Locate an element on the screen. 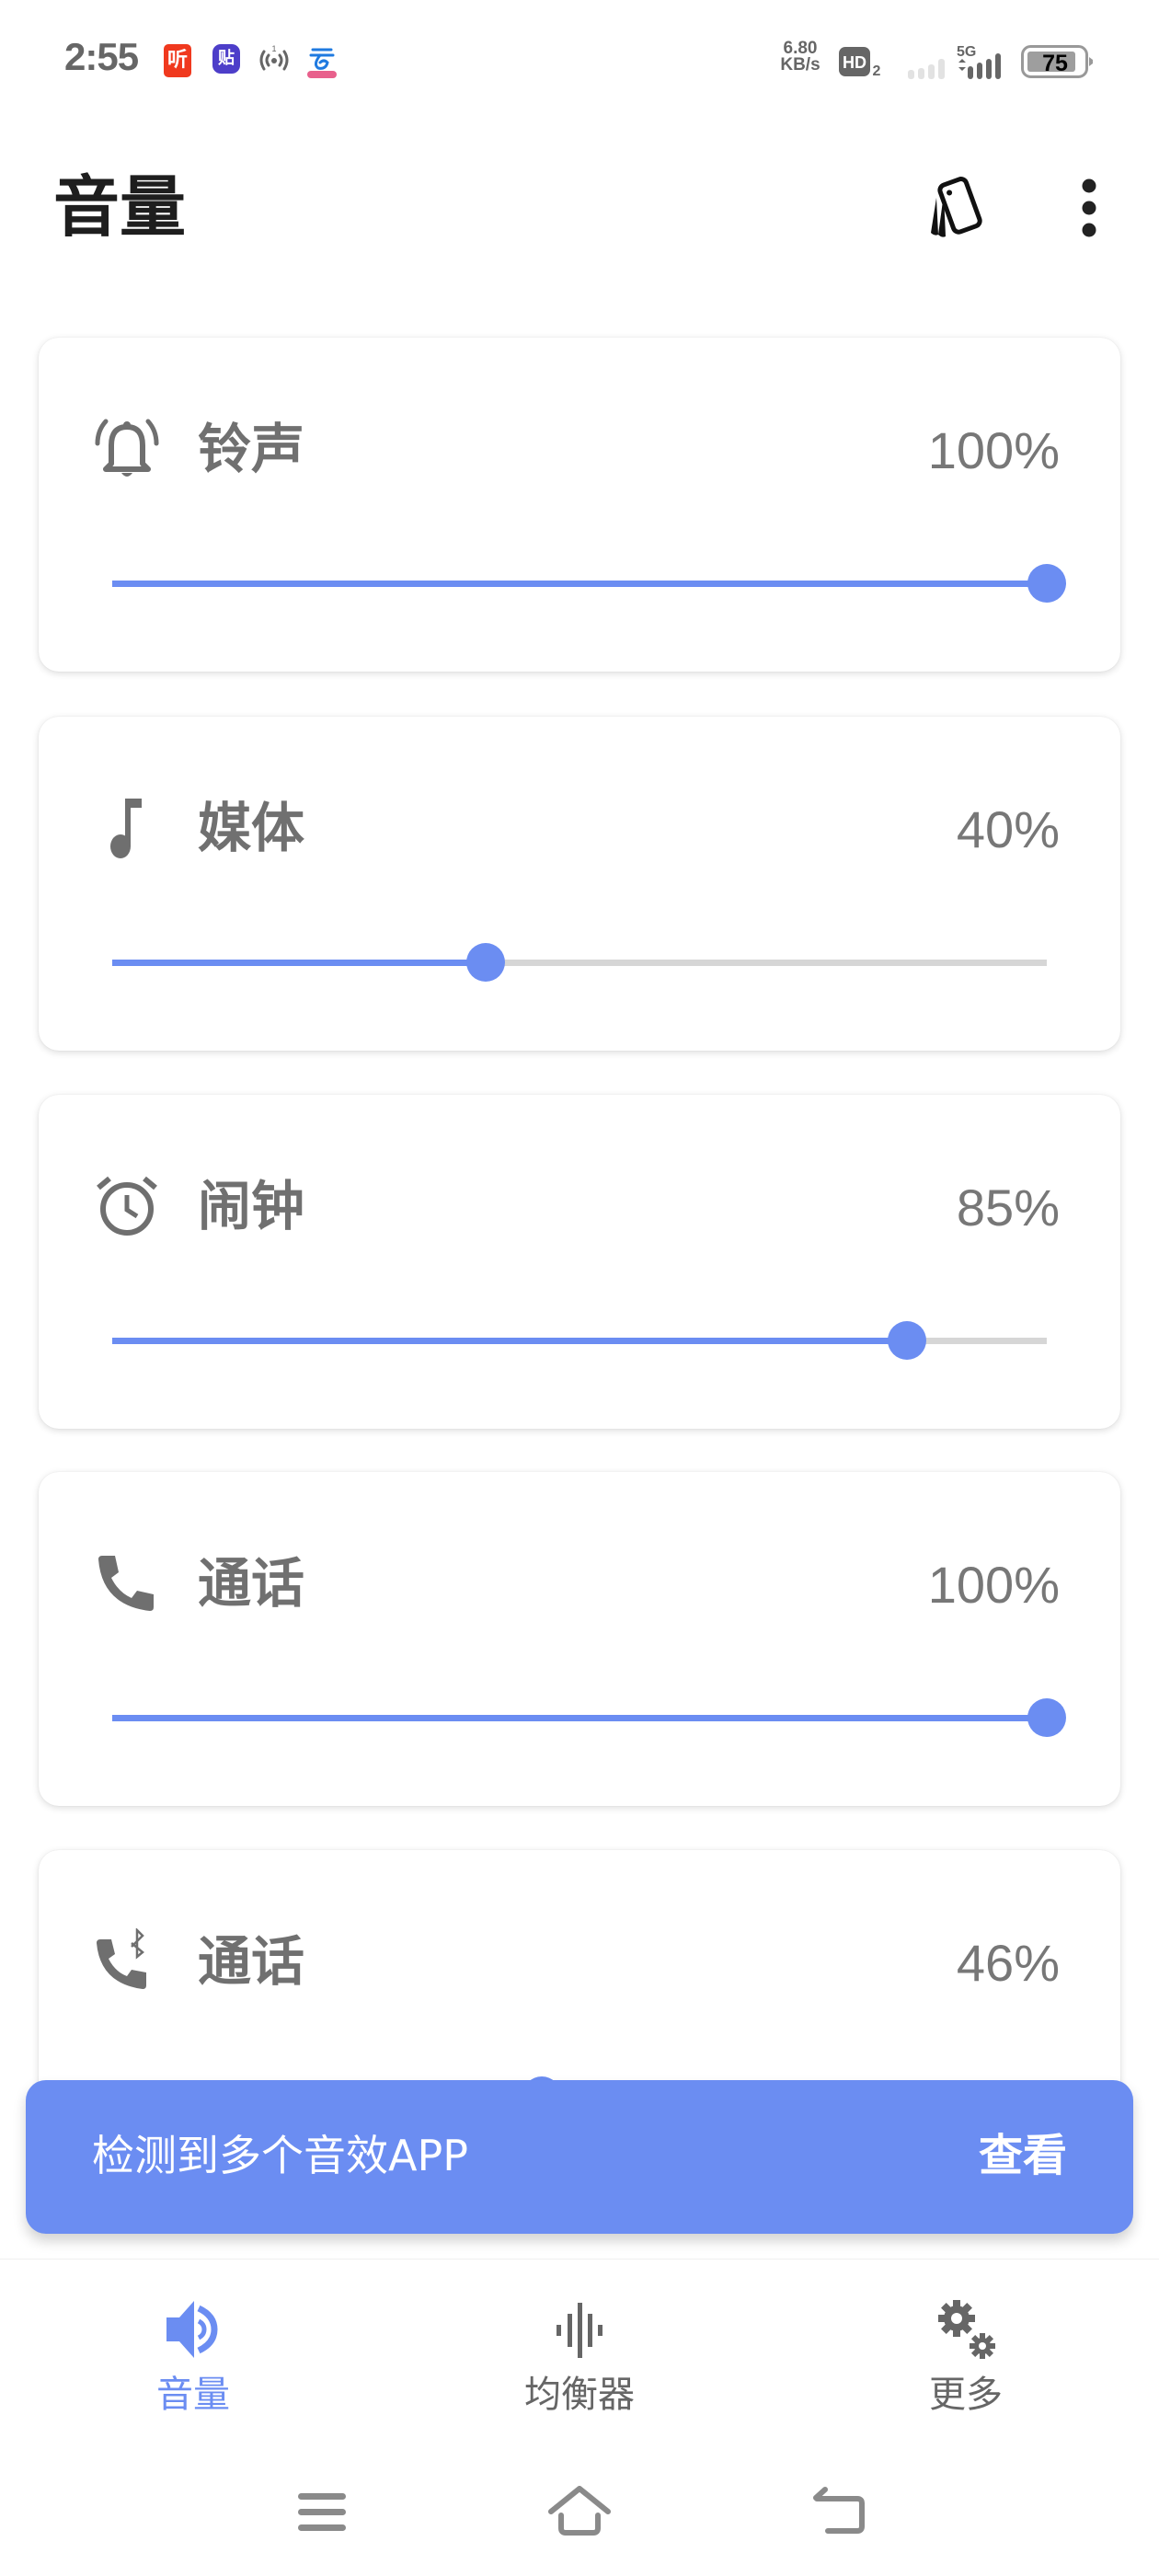 The image size is (1159, 2576). status-bar: 2:55 听 贴 1 6.80 KB/s HD 2 5G 75 is located at coordinates (579, 60).